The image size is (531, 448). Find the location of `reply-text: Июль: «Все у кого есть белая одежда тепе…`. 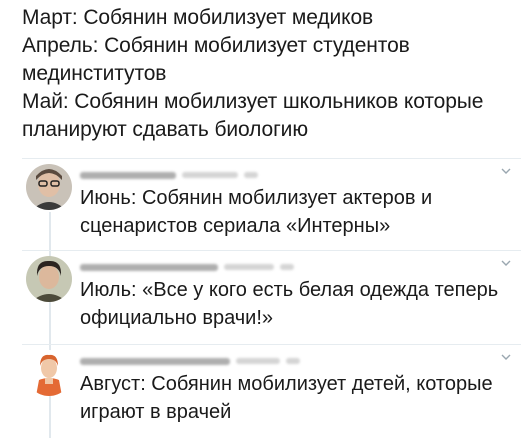

reply-text: Июль: «Все у кого есть белая одежда тепе… is located at coordinates (289, 304).